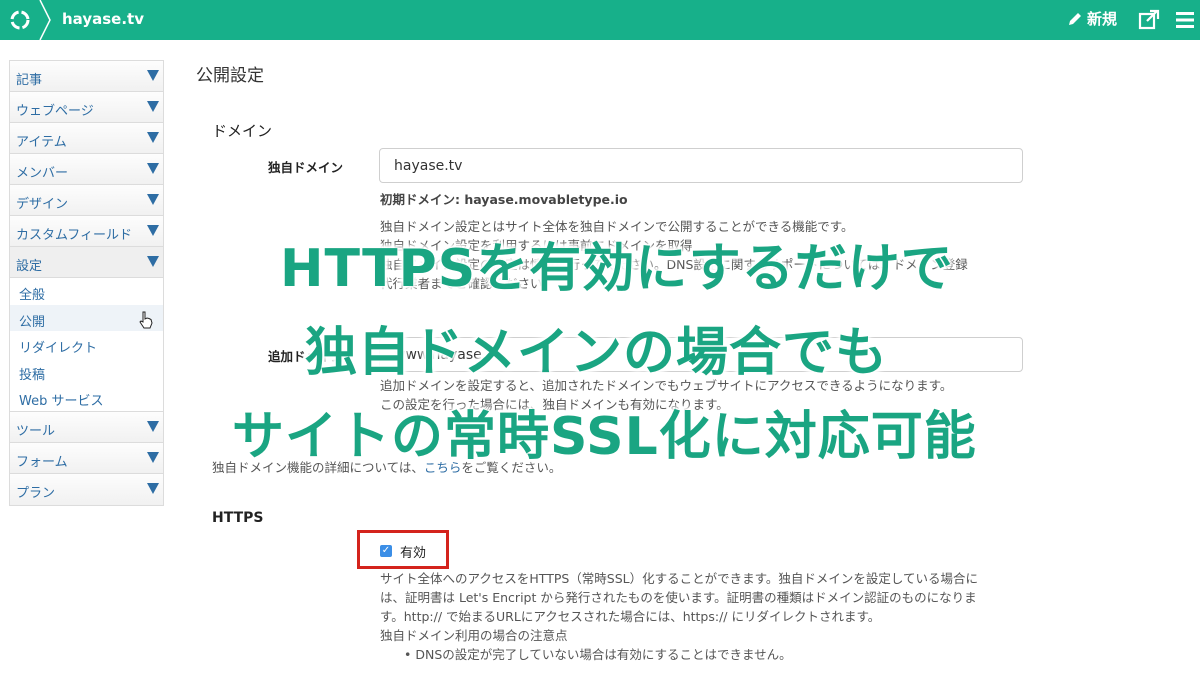 Image resolution: width=1200 pixels, height=675 pixels. Describe the element at coordinates (1102, 19) in the screenshot. I see `new-button-label: 新規` at that location.